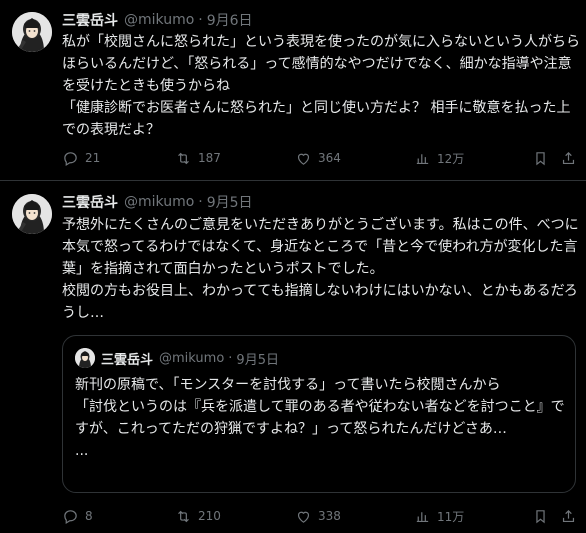 The height and width of the screenshot is (533, 586). Describe the element at coordinates (329, 158) in the screenshot. I see `like-count: 364` at that location.